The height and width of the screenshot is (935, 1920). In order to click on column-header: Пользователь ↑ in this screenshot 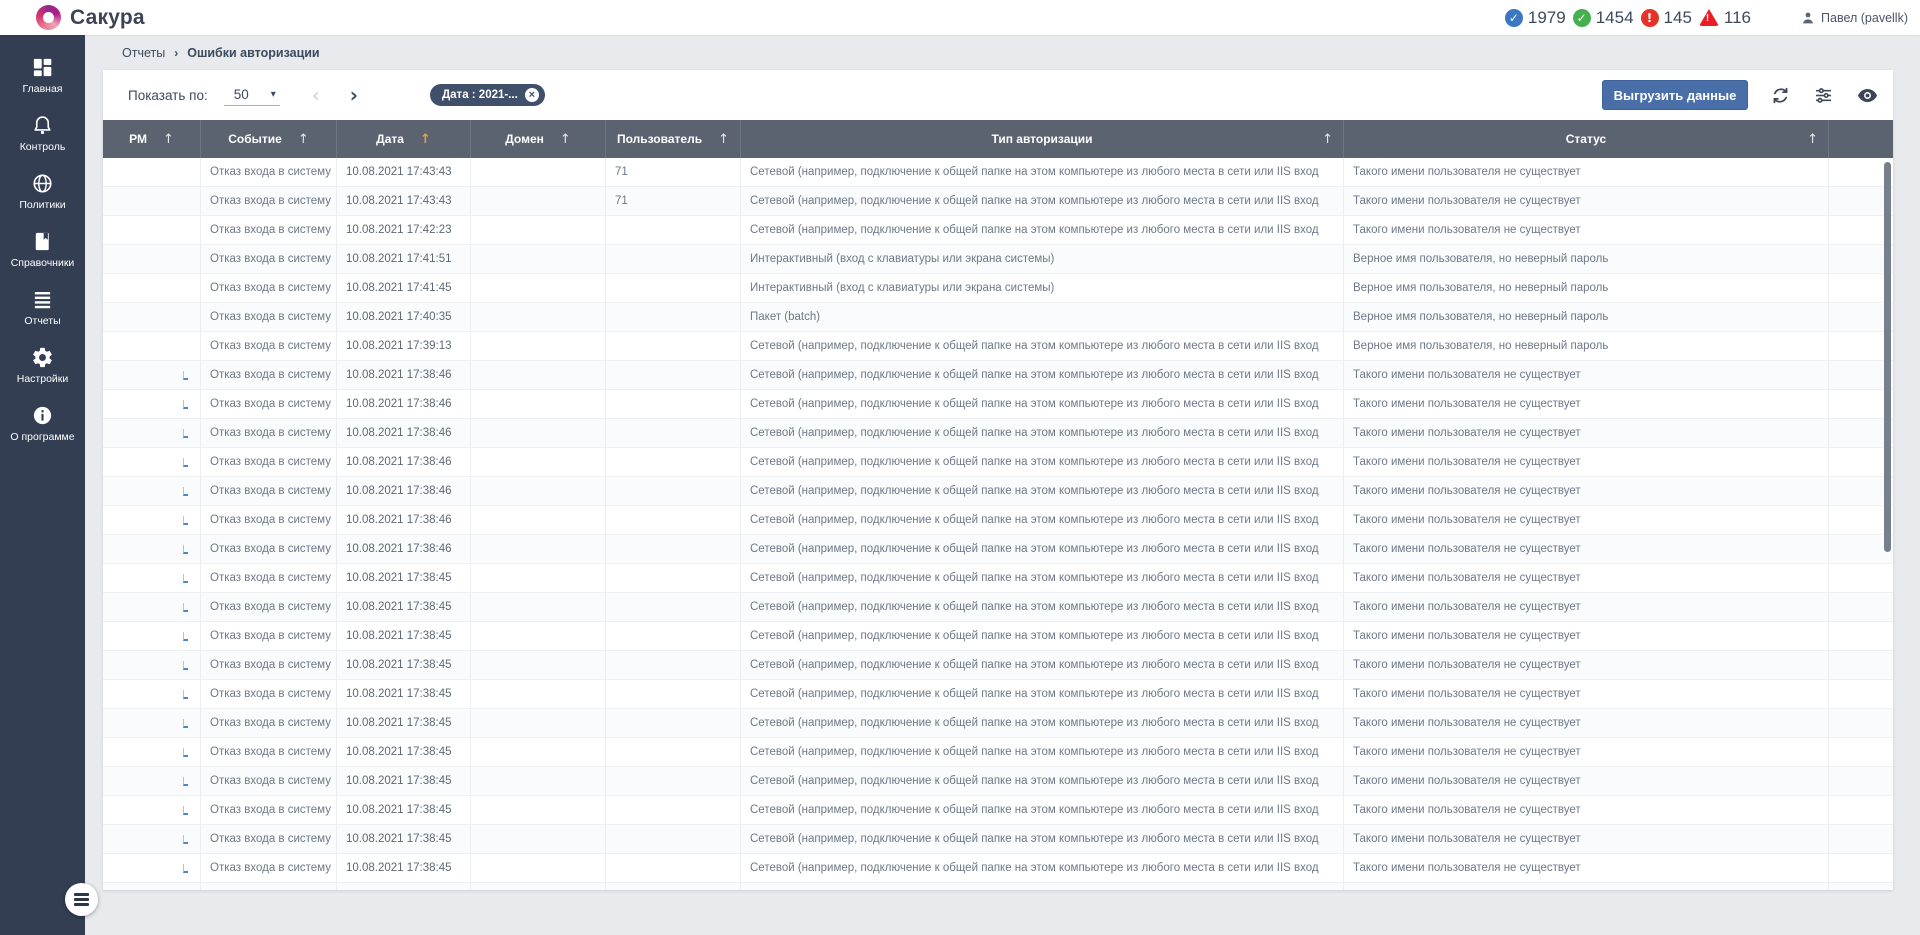, I will do `click(673, 139)`.